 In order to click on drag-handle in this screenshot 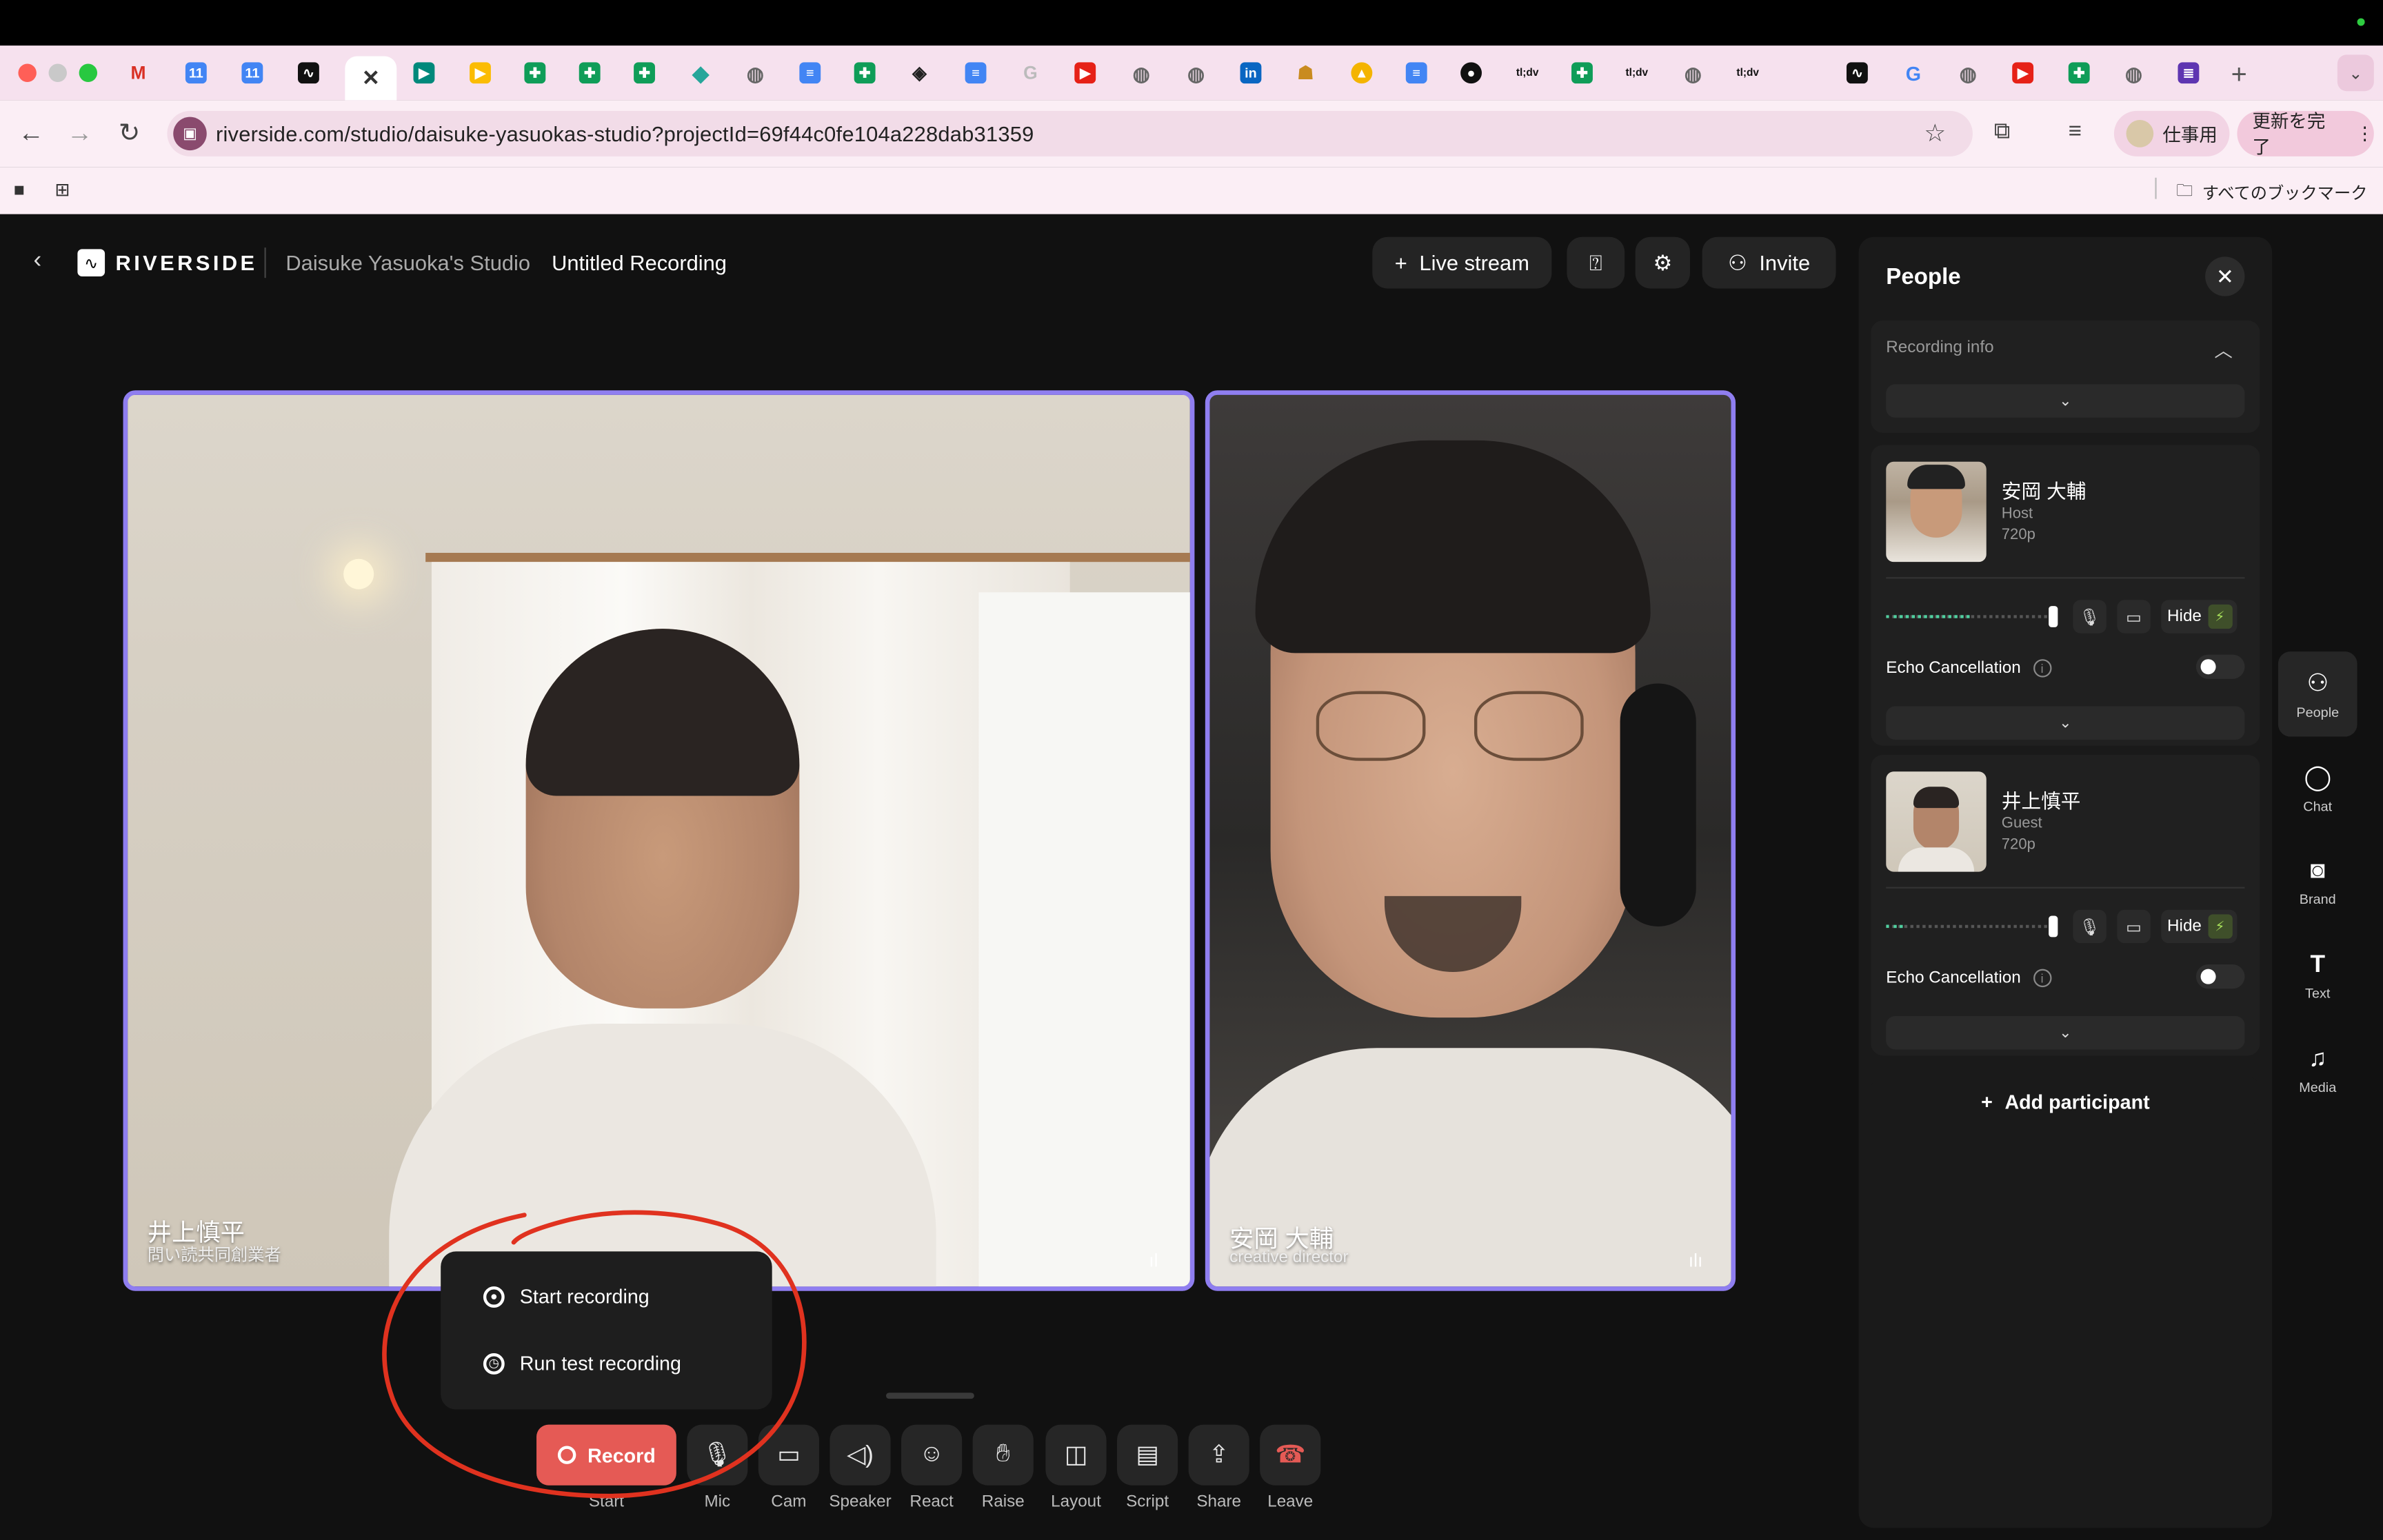, I will do `click(929, 1396)`.